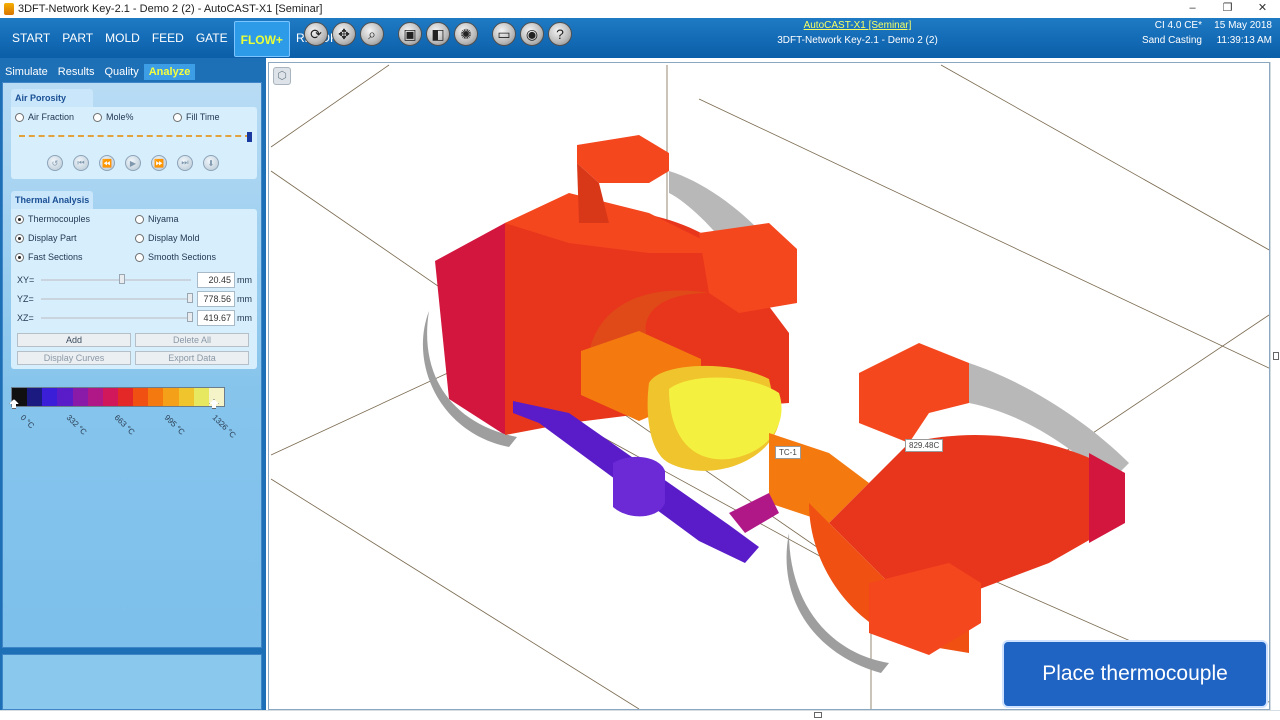 The image size is (1280, 720). What do you see at coordinates (175, 257) in the screenshot?
I see `smooth-sections-option: Smooth Sections` at bounding box center [175, 257].